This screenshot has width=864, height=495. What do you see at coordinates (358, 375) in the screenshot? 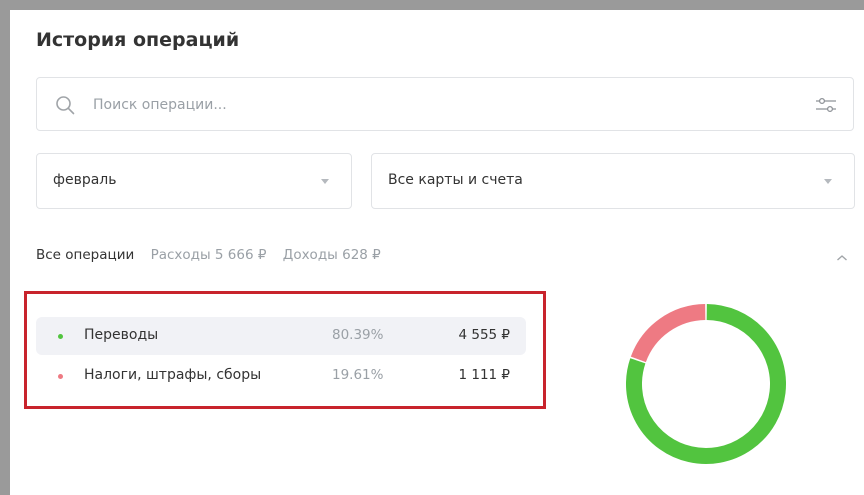
I see `category-percent: 19.61%` at bounding box center [358, 375].